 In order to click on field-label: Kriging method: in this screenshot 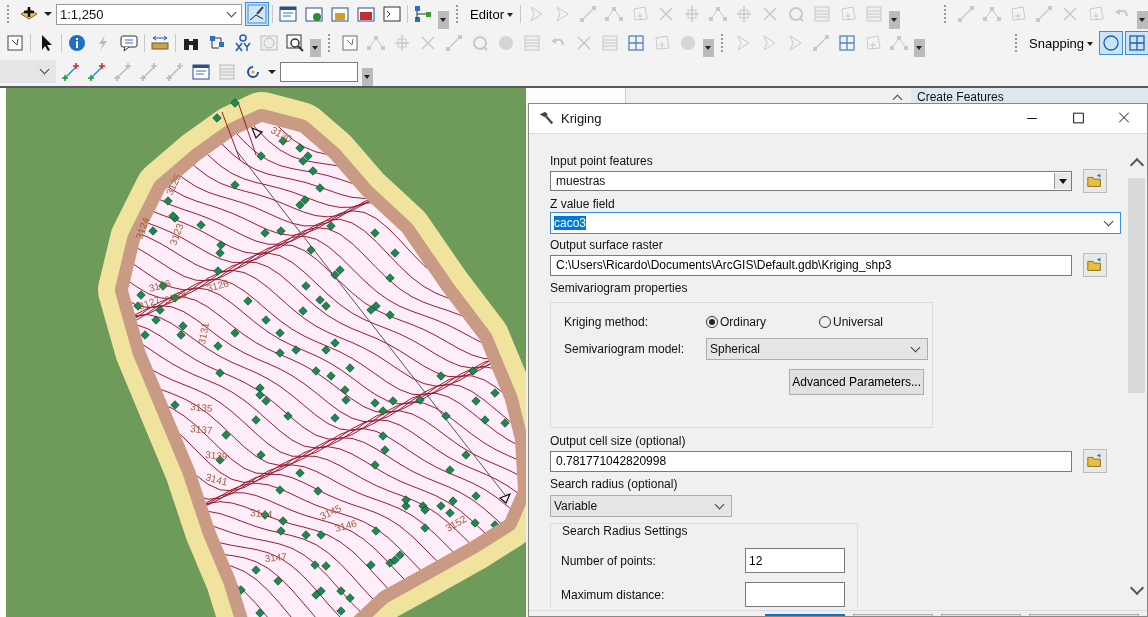, I will do `click(607, 322)`.